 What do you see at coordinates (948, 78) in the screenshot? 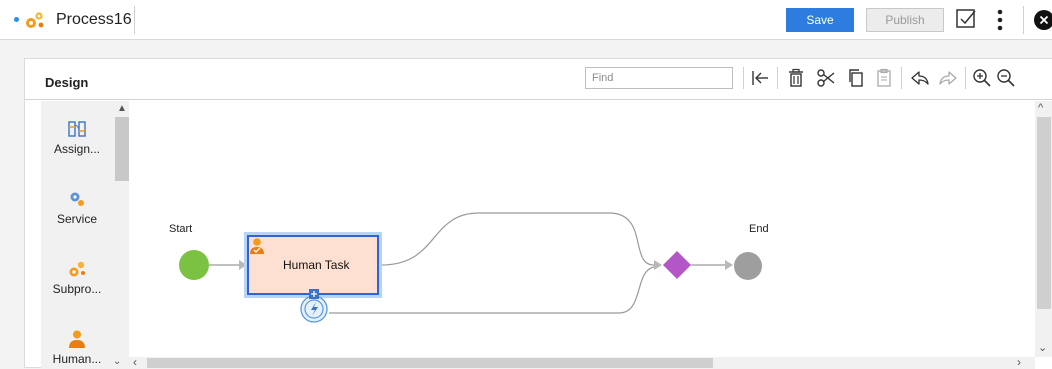
I see `redo-icon` at bounding box center [948, 78].